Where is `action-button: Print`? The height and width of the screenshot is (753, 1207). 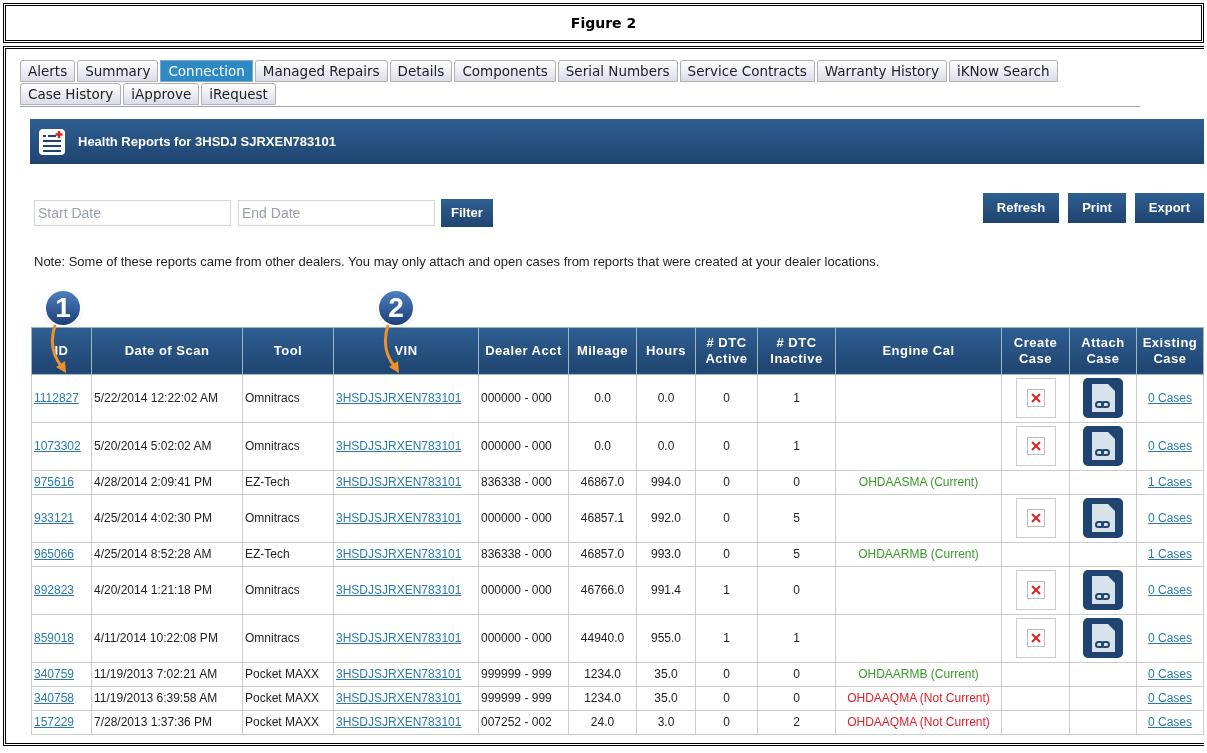
action-button: Print is located at coordinates (1097, 208).